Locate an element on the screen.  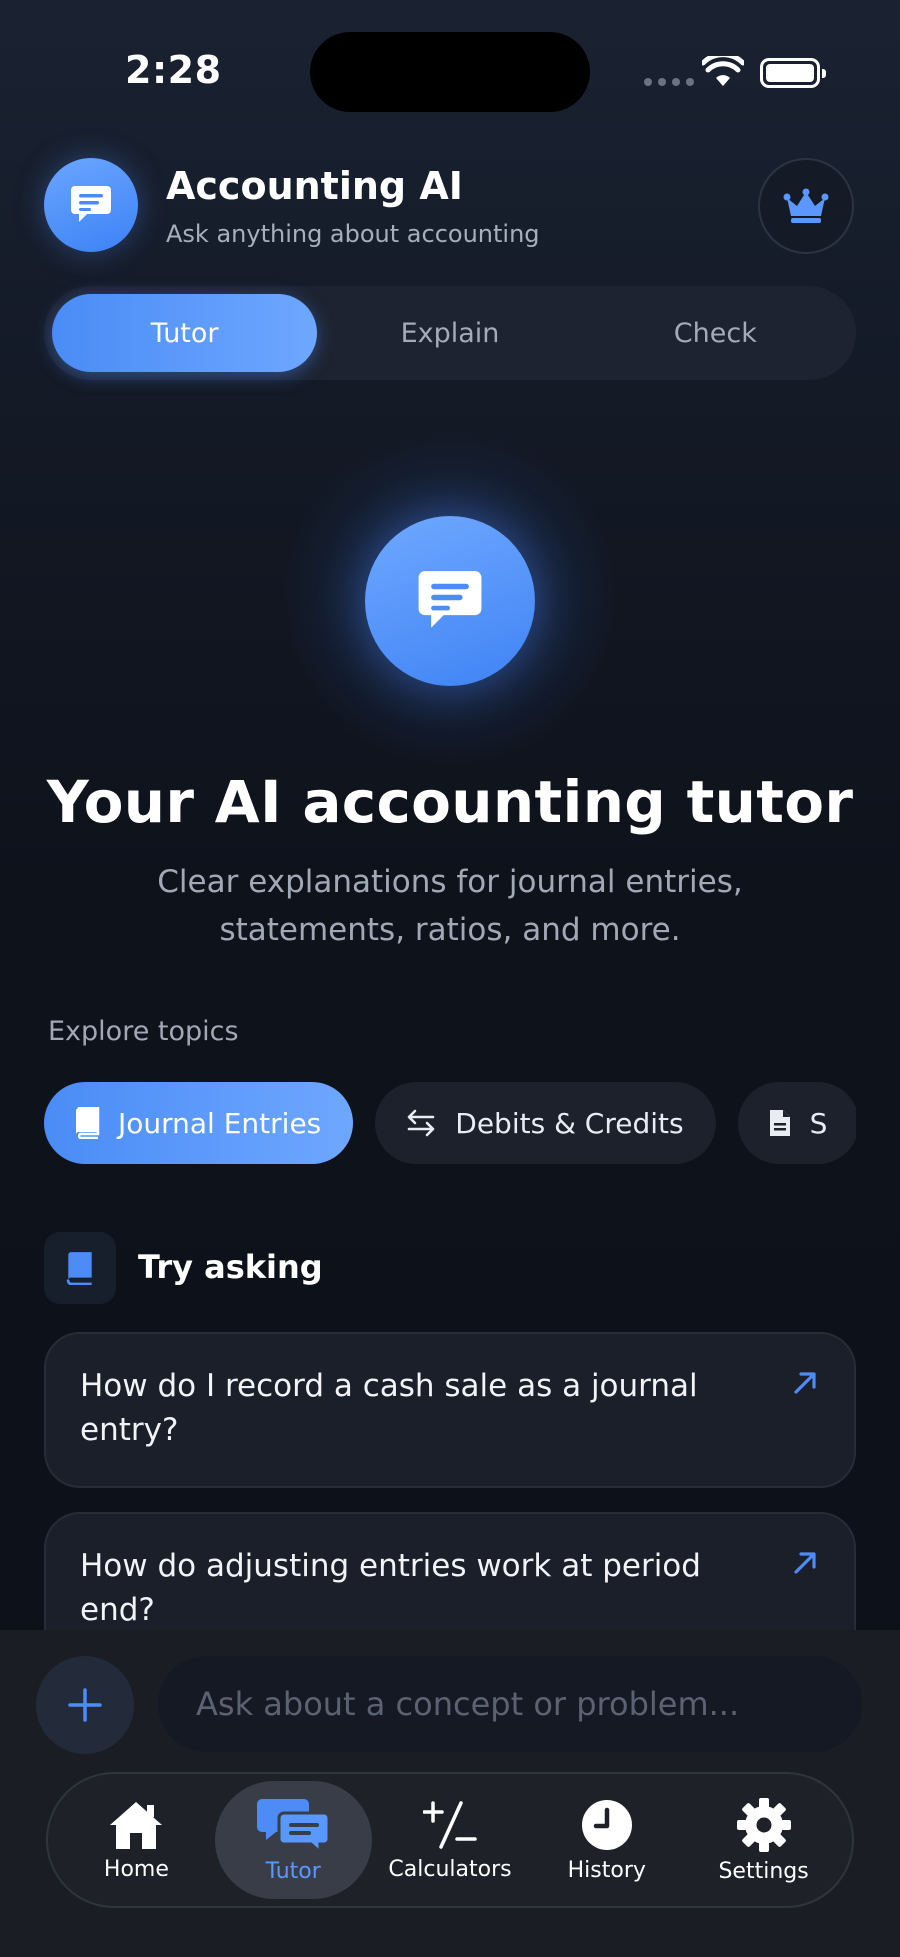
tab-check: Check is located at coordinates (715, 333).